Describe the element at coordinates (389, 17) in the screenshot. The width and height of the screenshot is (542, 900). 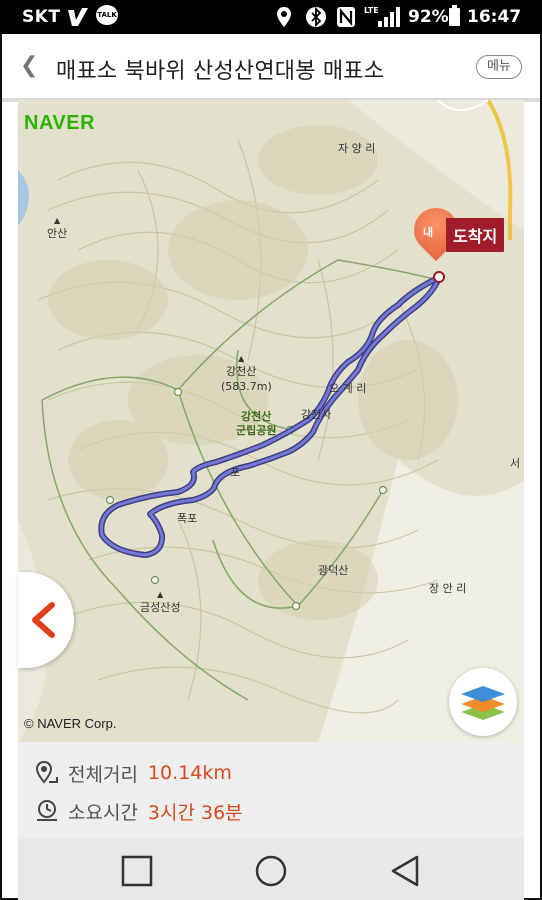
I see `signal-strength-icon` at that location.